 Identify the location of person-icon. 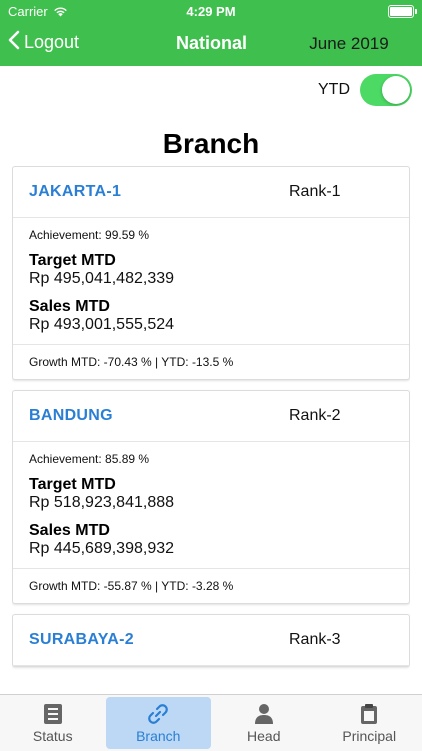
(264, 714).